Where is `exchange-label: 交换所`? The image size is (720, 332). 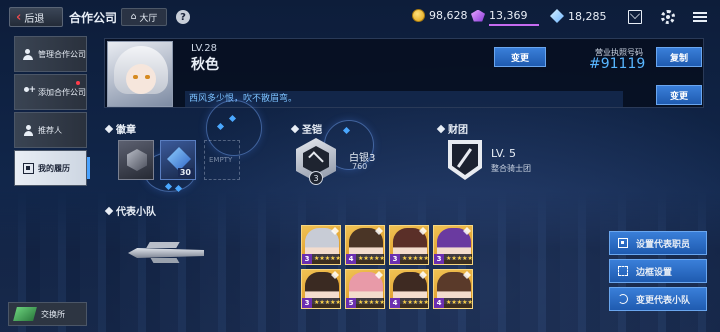 exchange-label: 交换所 is located at coordinates (53, 314).